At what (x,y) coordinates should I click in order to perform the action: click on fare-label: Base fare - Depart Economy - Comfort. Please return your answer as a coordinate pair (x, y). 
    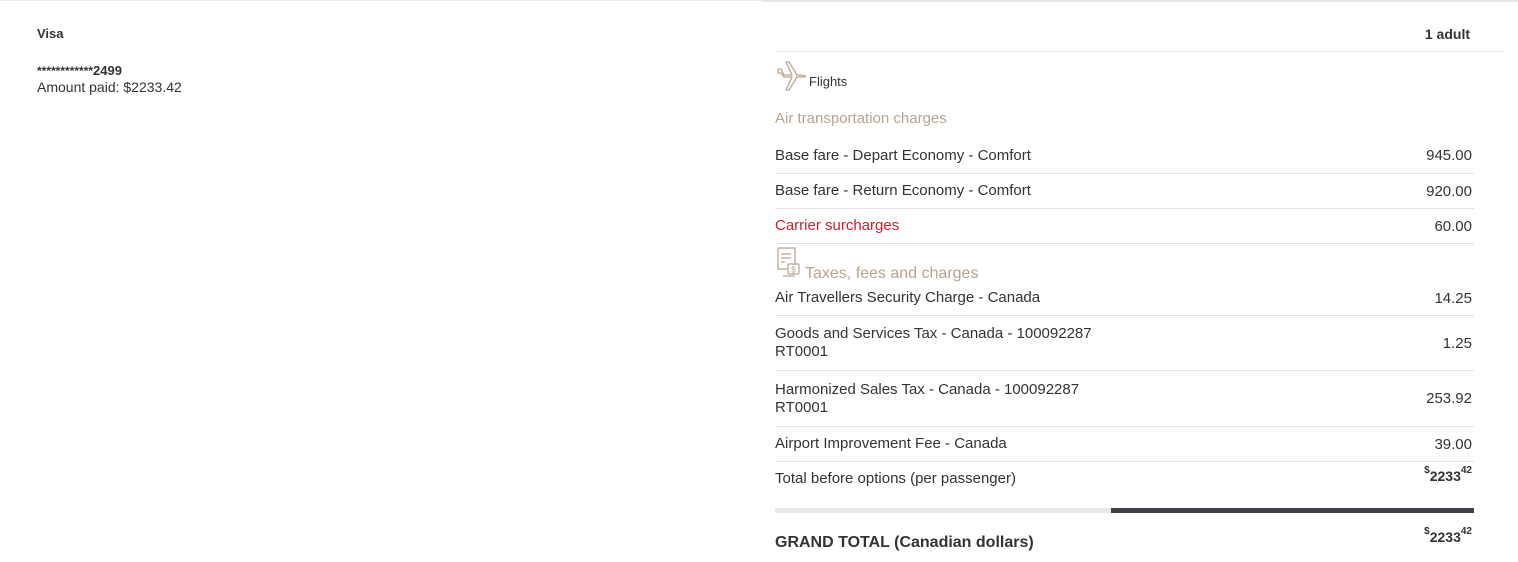
    Looking at the image, I should click on (903, 155).